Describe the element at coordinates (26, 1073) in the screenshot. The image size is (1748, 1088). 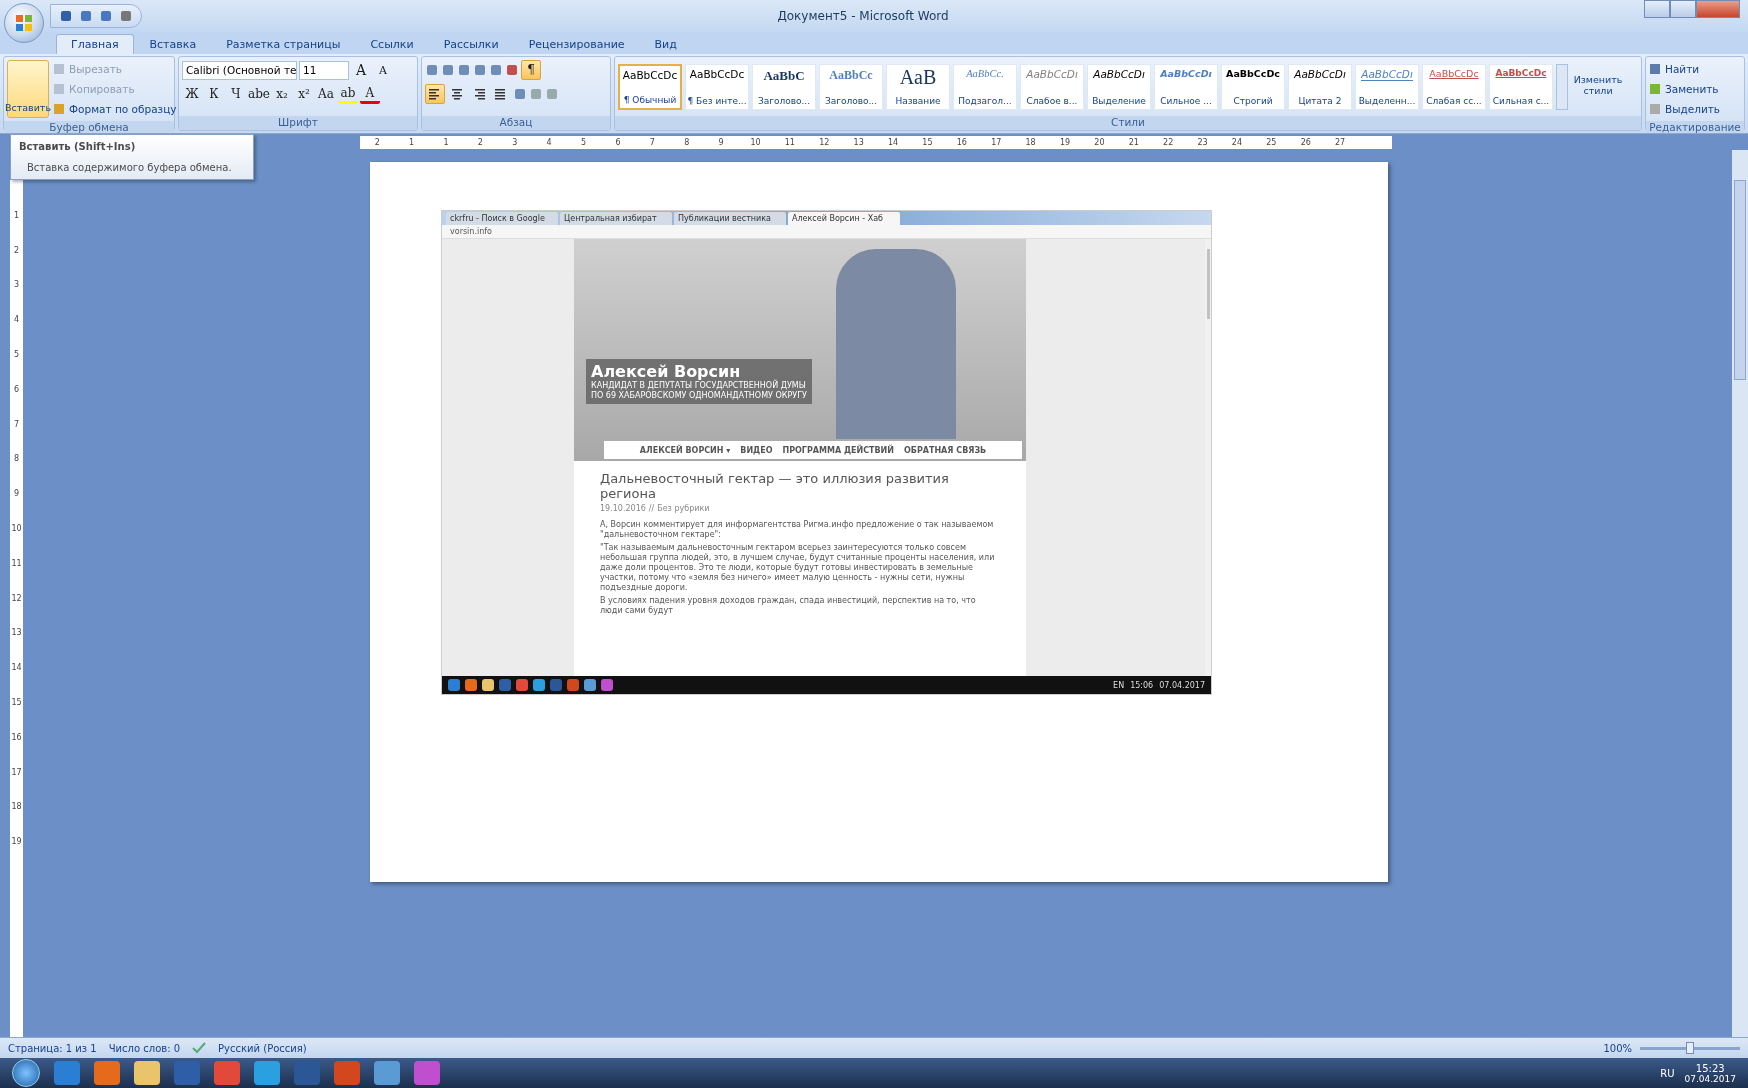
I see `start-button` at that location.